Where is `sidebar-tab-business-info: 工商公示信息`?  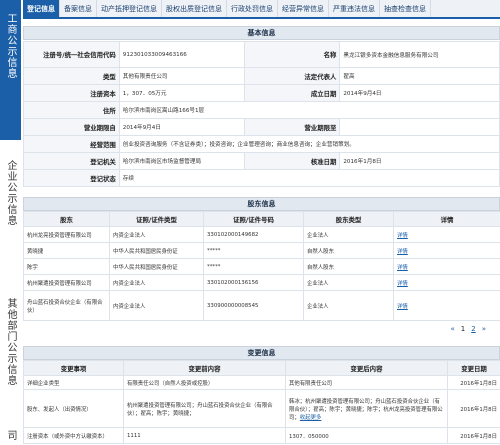 sidebar-tab-business-info: 工商公示信息 is located at coordinates (10, 70).